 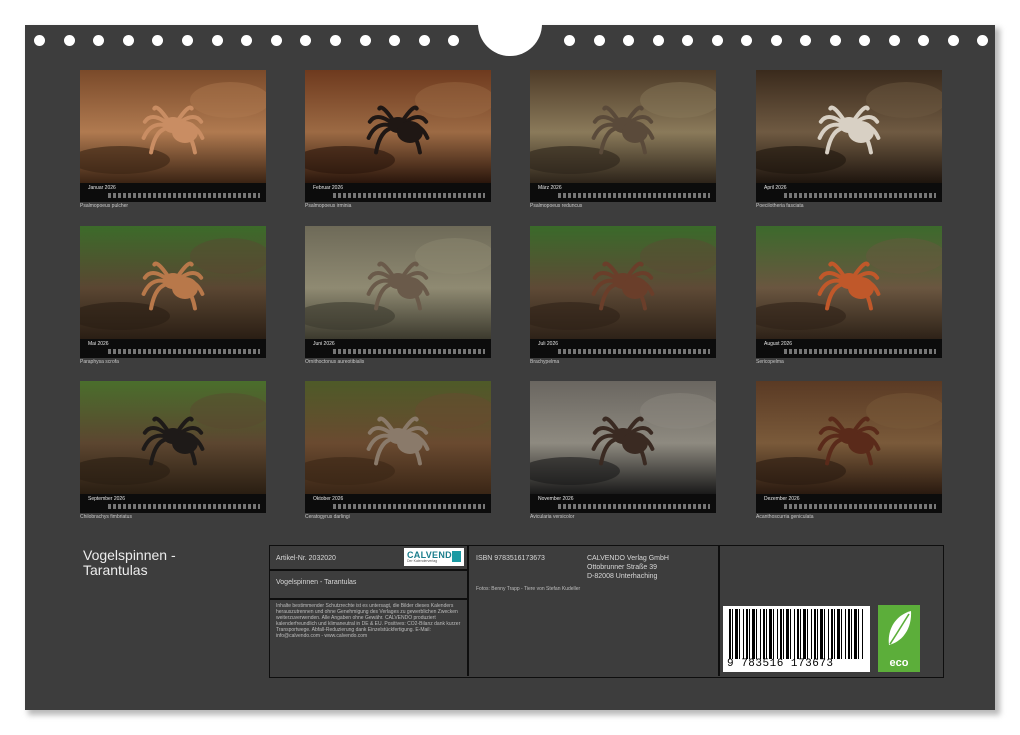 What do you see at coordinates (456, 556) in the screenshot?
I see `logo-flag-icon` at bounding box center [456, 556].